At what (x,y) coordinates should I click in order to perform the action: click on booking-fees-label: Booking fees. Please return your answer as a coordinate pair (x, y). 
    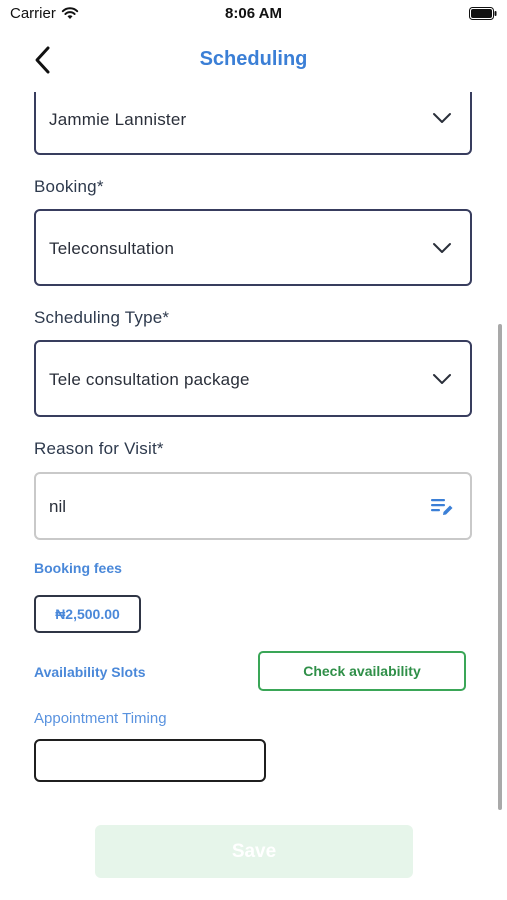
    Looking at the image, I should click on (78, 568).